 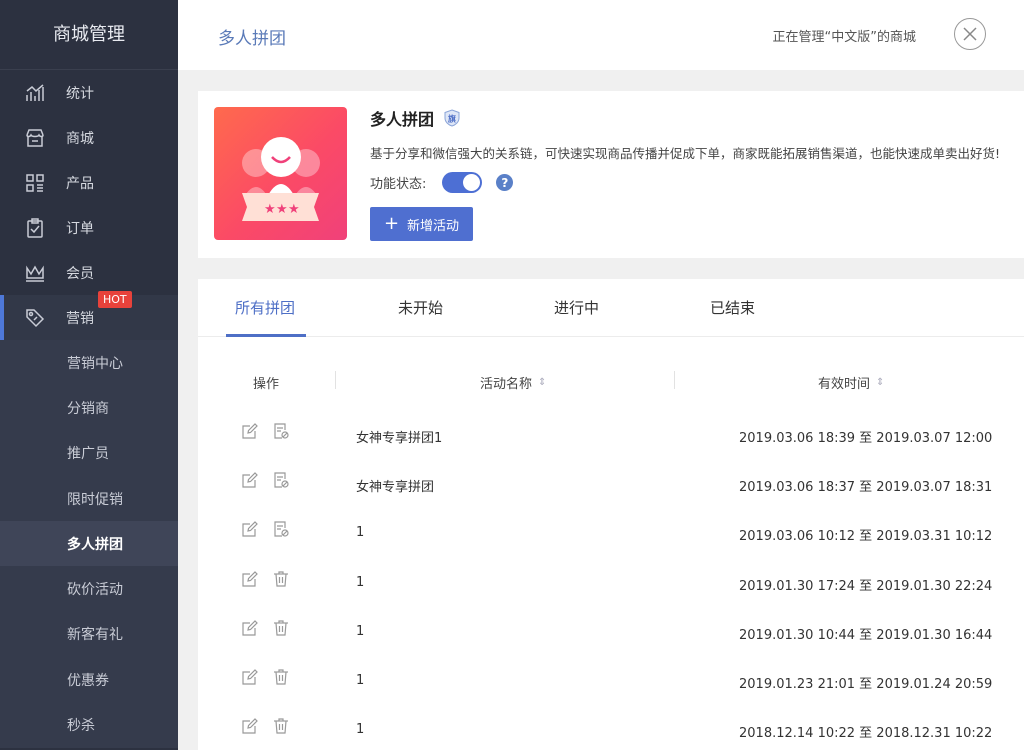 What do you see at coordinates (576, 307) in the screenshot?
I see `tab-in-progress: 进行中` at bounding box center [576, 307].